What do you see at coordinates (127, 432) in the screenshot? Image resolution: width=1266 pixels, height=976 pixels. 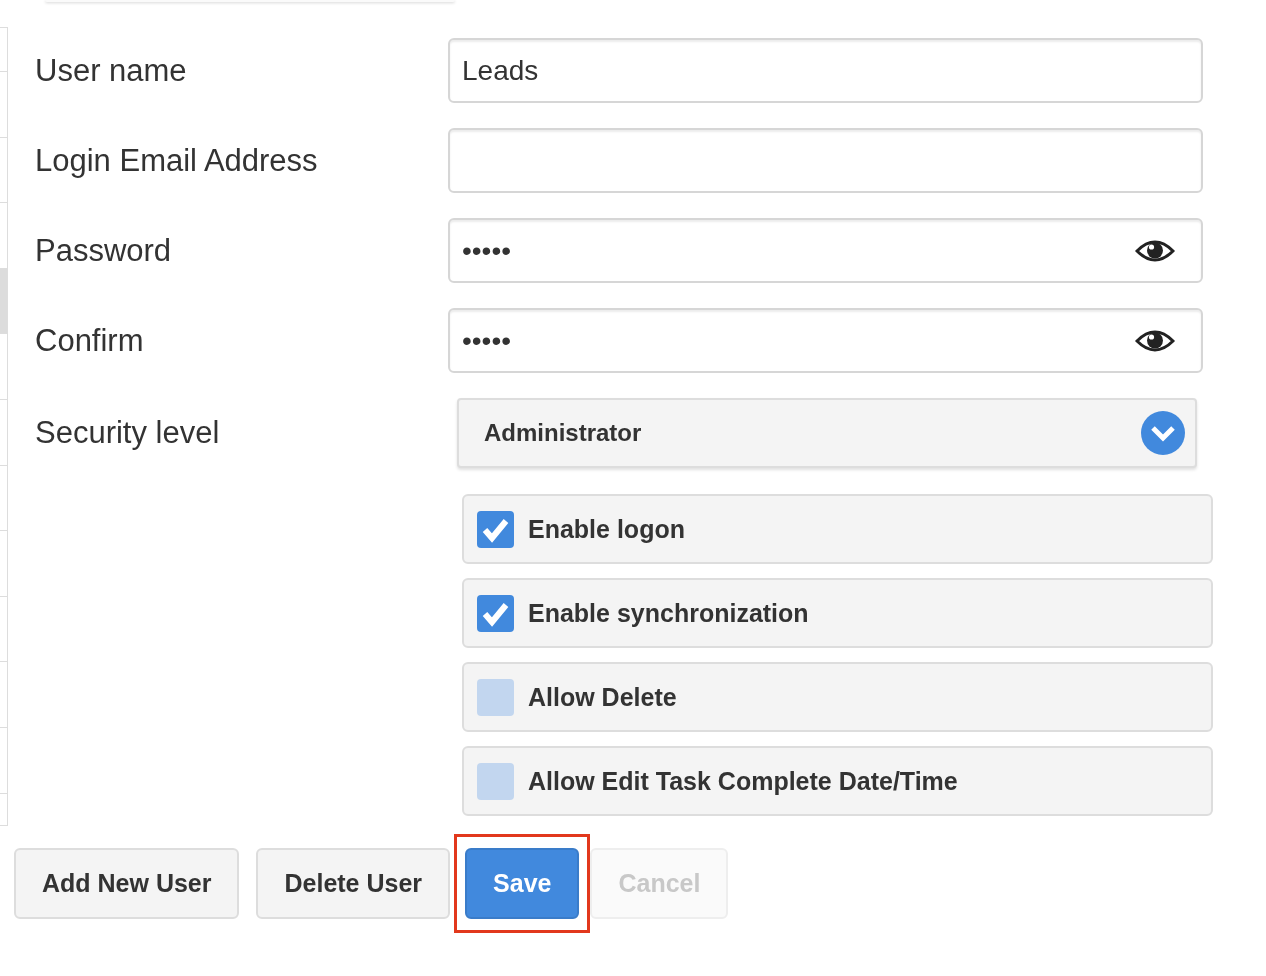 I see `field-label: Security level` at bounding box center [127, 432].